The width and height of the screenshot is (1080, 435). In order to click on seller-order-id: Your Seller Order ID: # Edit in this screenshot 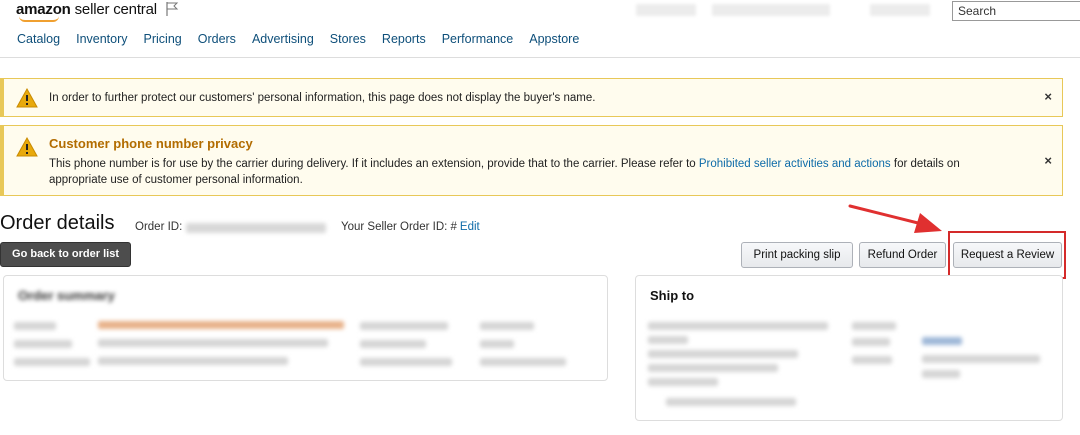, I will do `click(410, 227)`.